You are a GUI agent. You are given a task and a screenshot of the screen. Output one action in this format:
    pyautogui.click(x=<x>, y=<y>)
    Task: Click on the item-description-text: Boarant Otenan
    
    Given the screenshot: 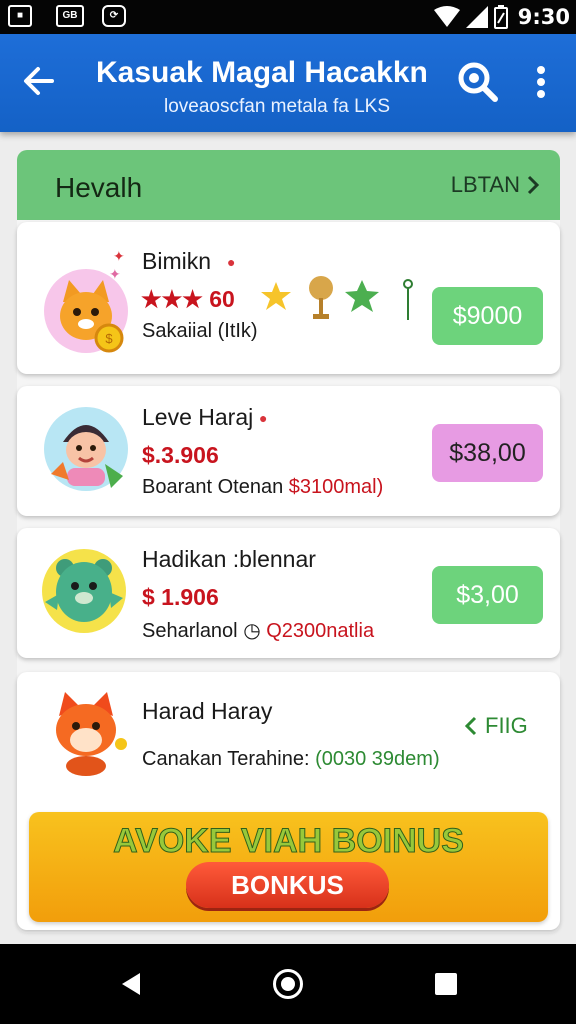 What is the action you would take?
    pyautogui.click(x=213, y=487)
    